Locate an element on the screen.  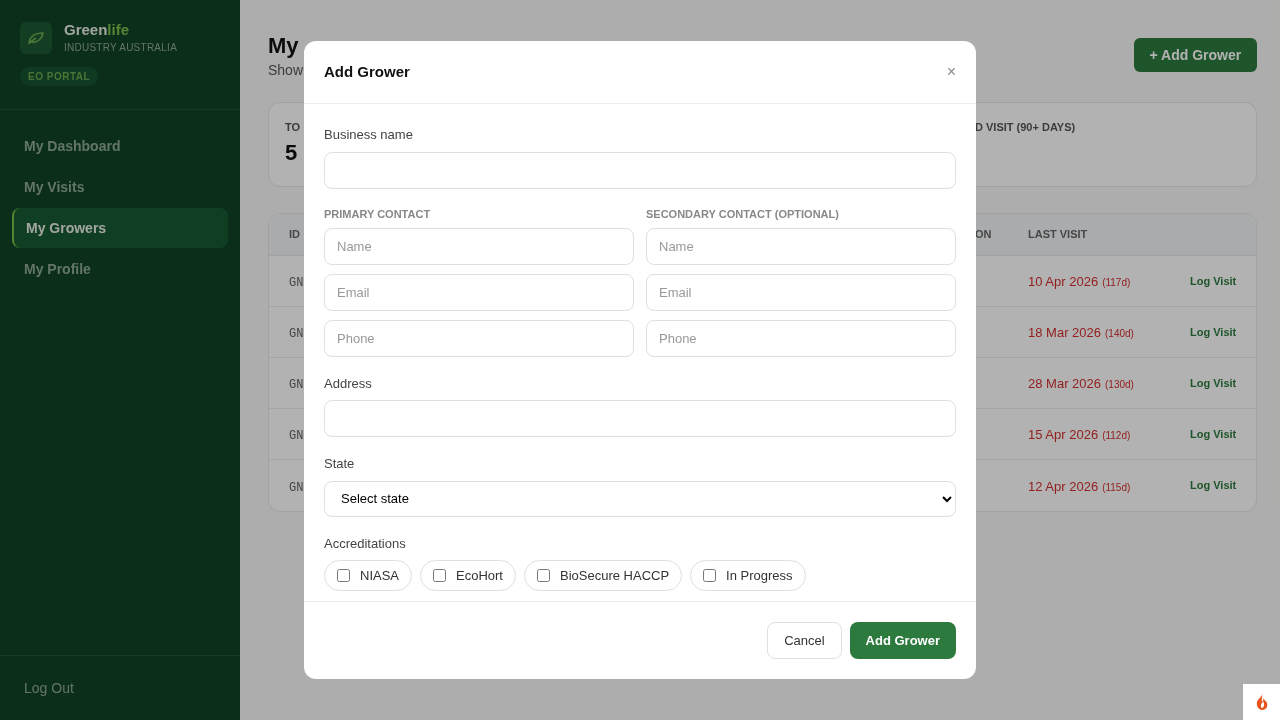
column-header: ID is located at coordinates (294, 234).